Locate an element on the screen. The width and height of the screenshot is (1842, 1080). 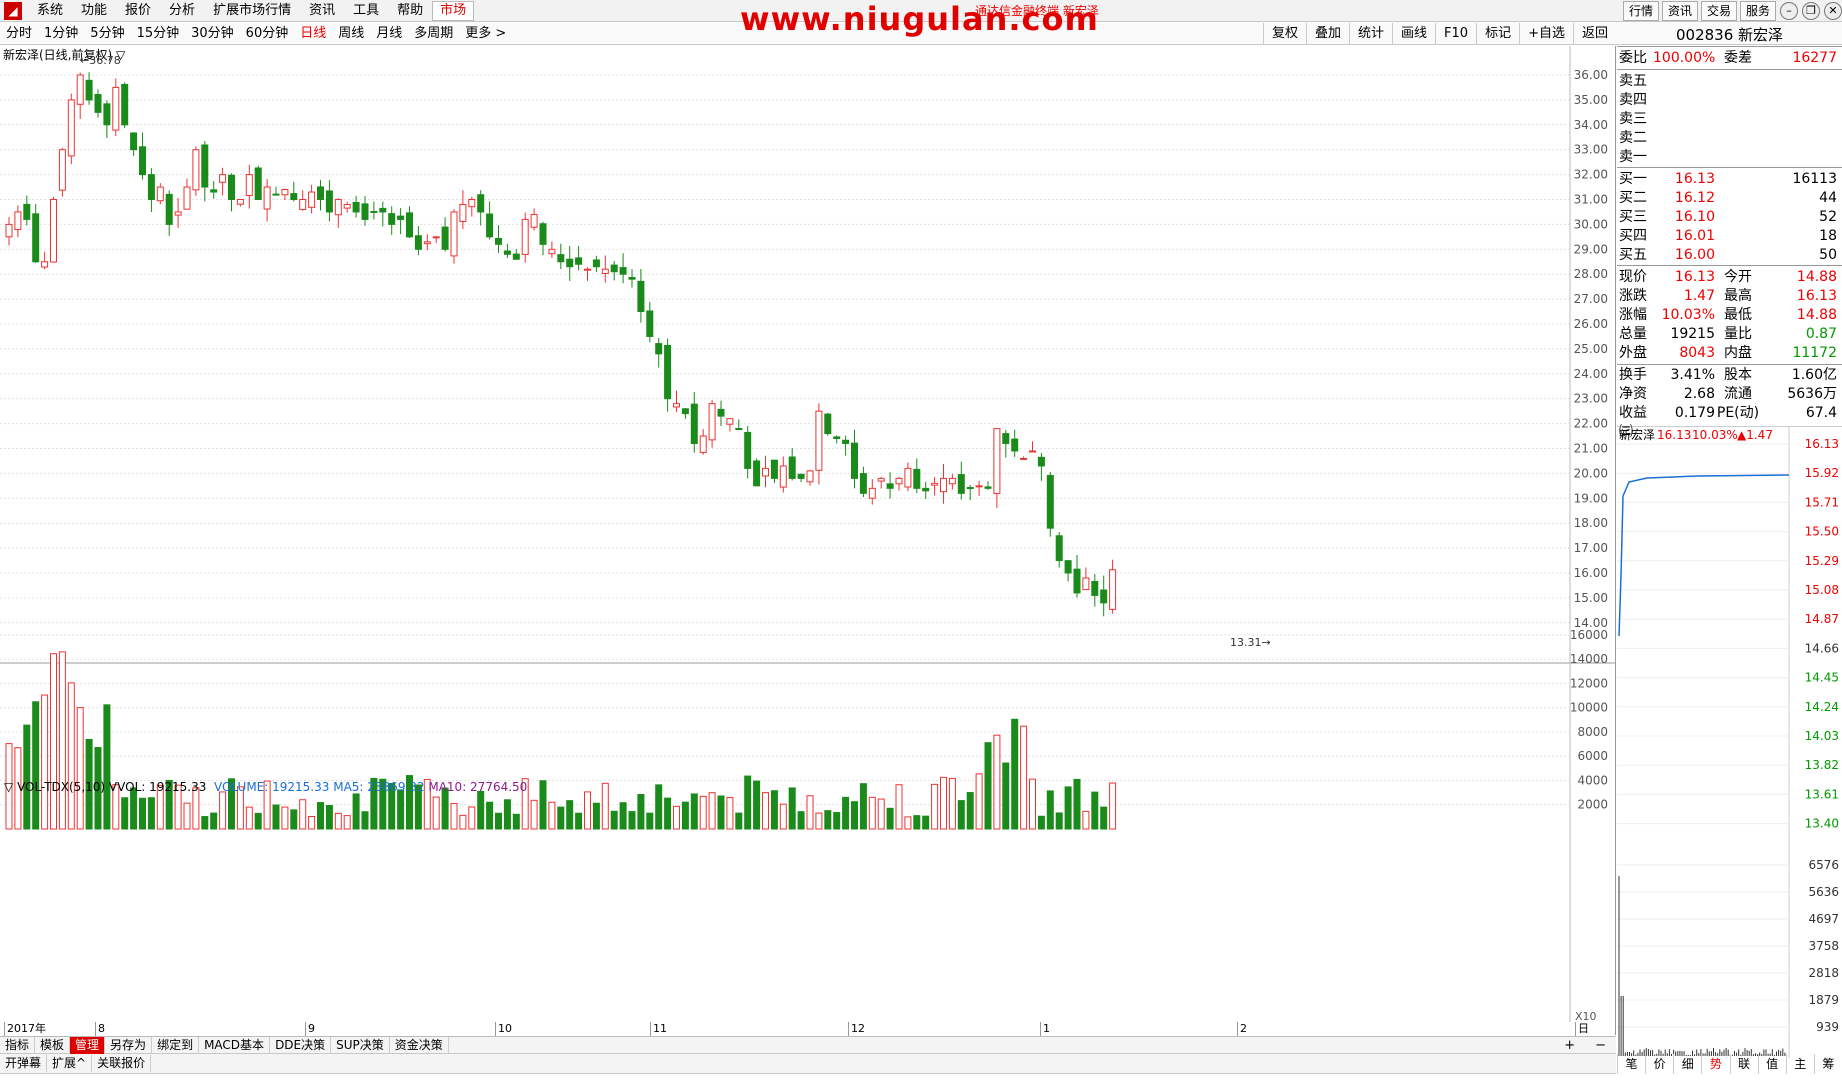
period-weekly: 周线 is located at coordinates (351, 33).